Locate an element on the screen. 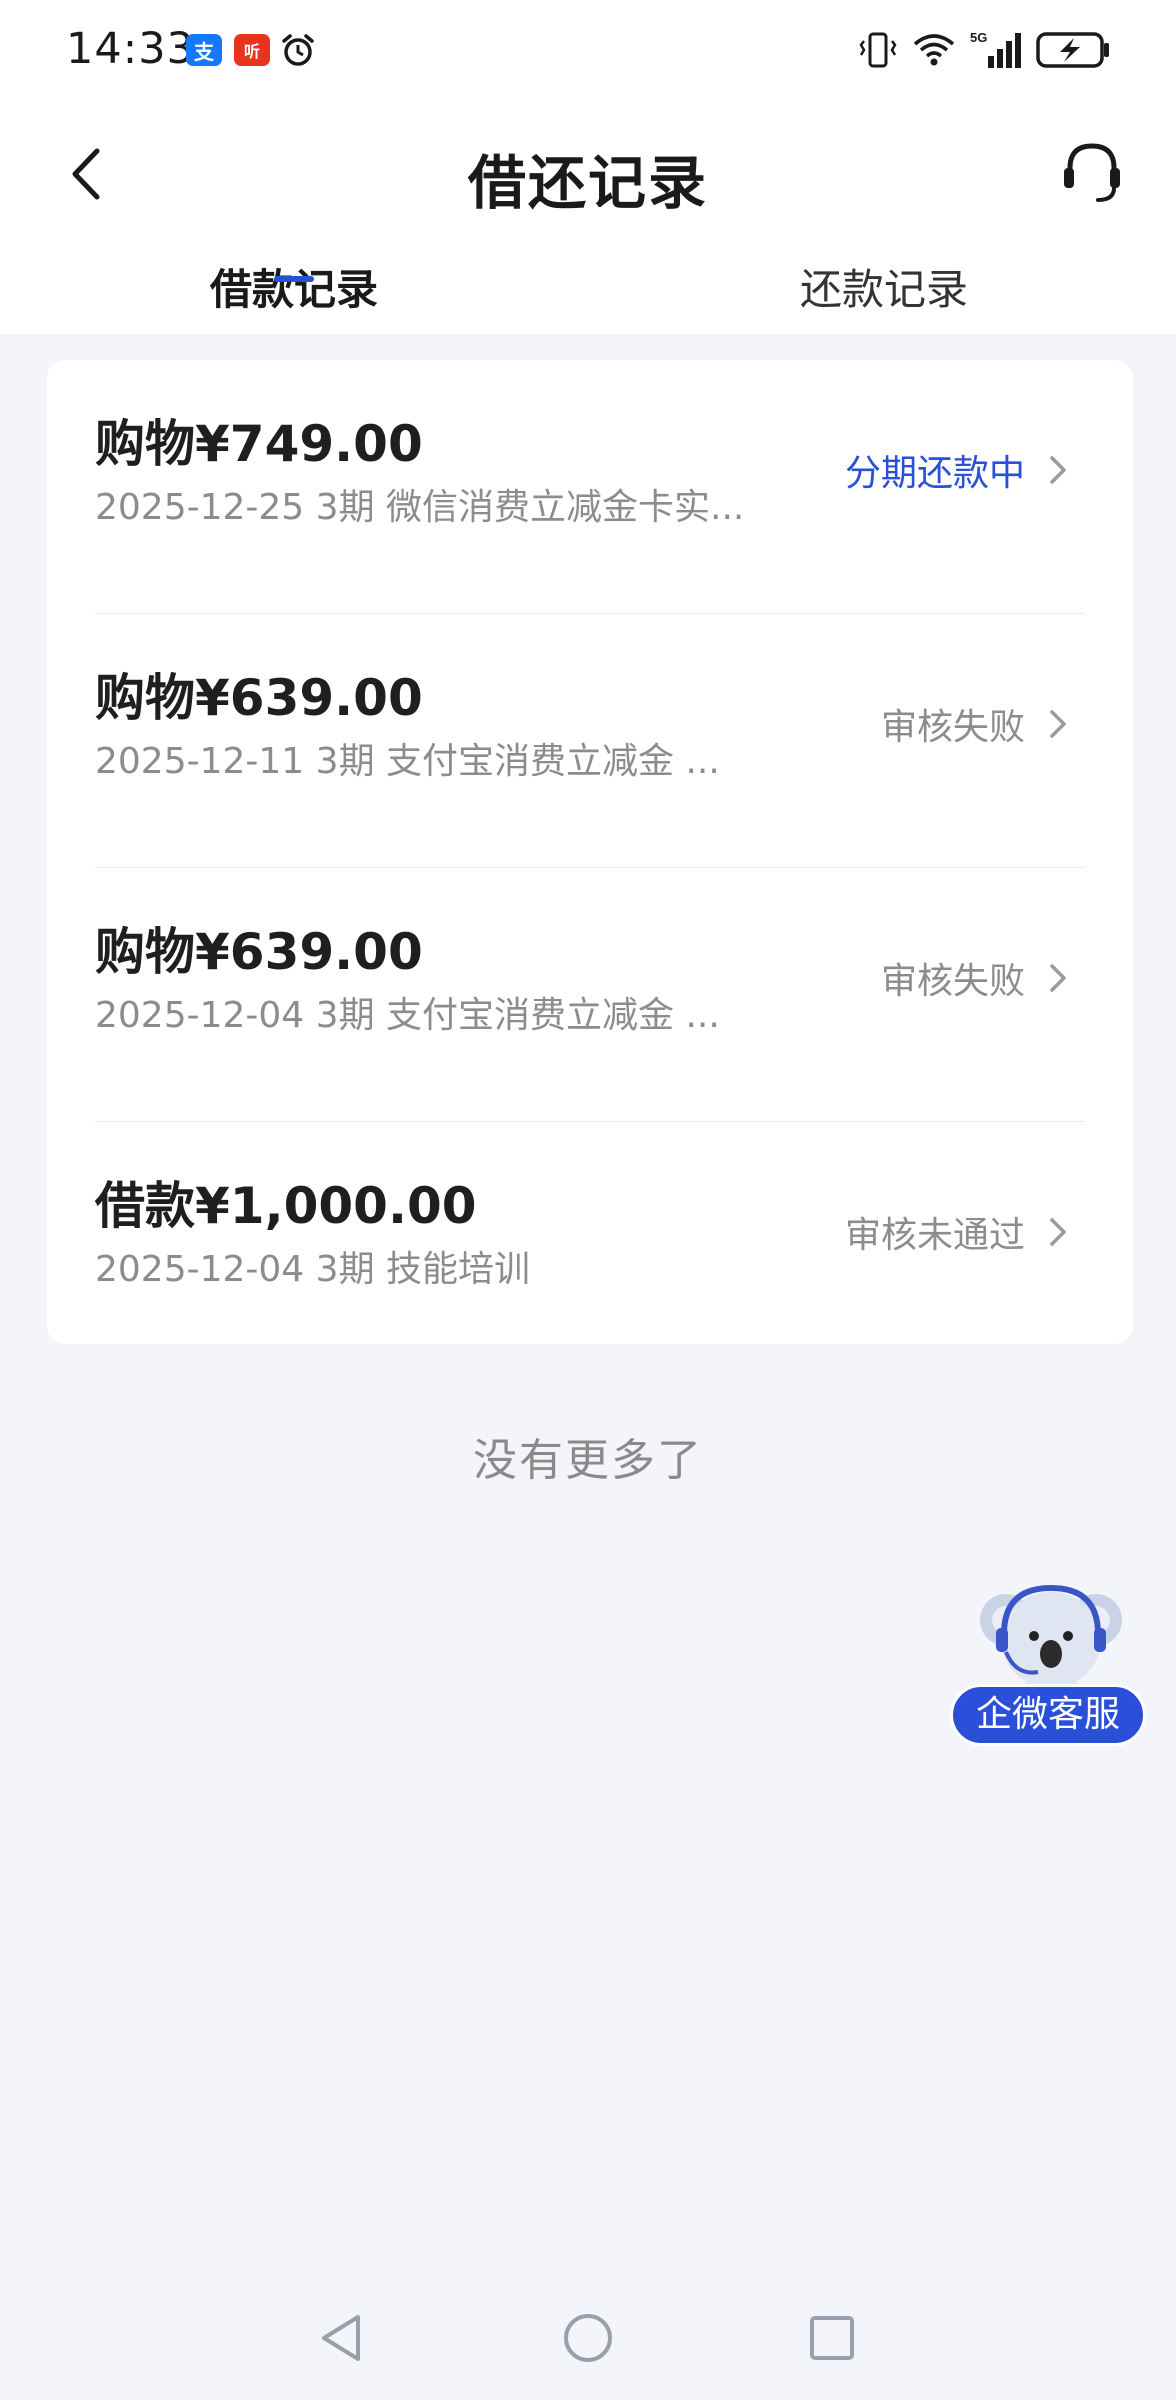 The image size is (1176, 2400). record-subtitle: 2025-12-04 3期 技能培训 is located at coordinates (313, 1269).